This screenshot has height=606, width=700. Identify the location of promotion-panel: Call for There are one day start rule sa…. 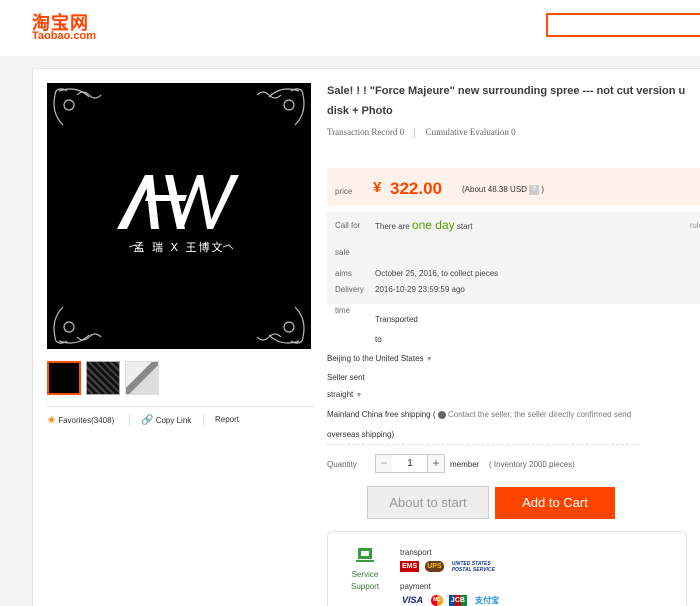
(513, 258).